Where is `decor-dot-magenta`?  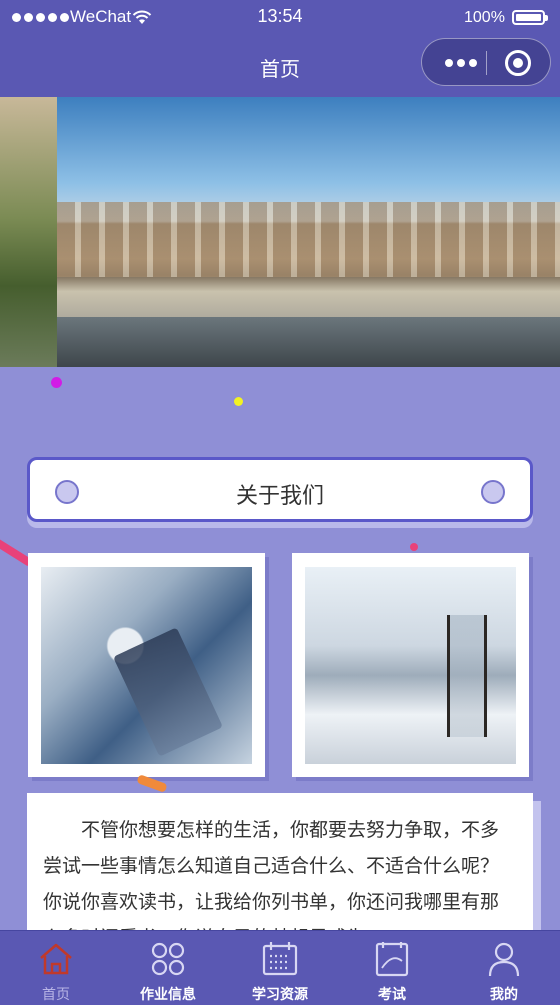 decor-dot-magenta is located at coordinates (56, 382).